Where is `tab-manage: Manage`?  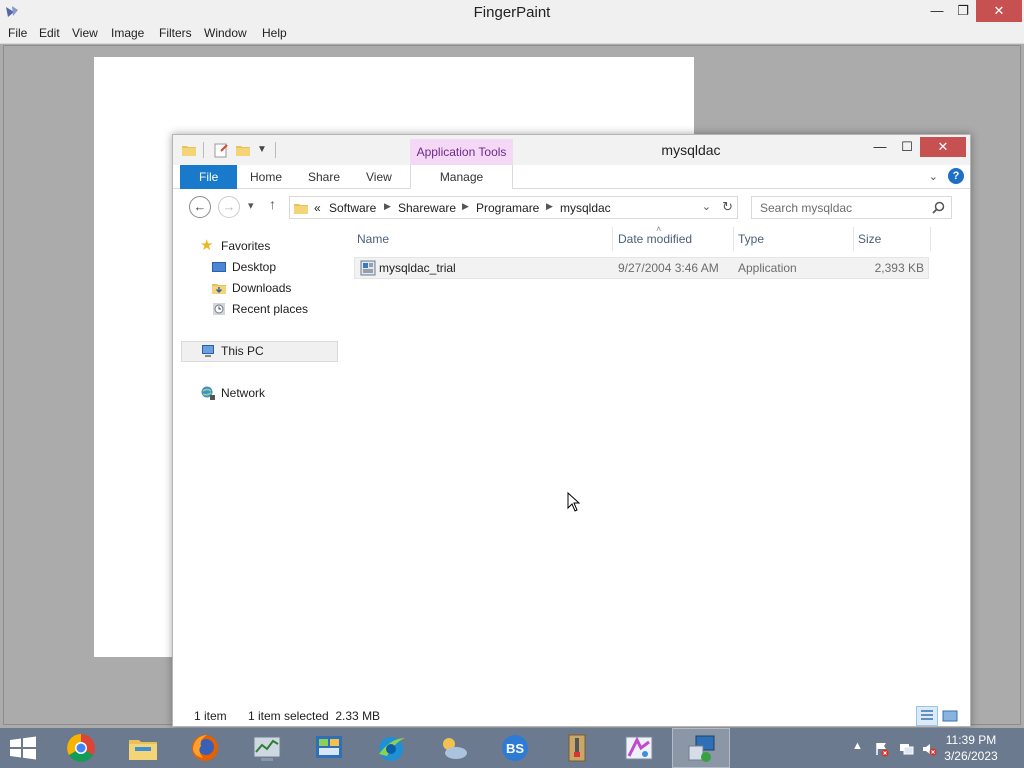
tab-manage: Manage is located at coordinates (461, 177).